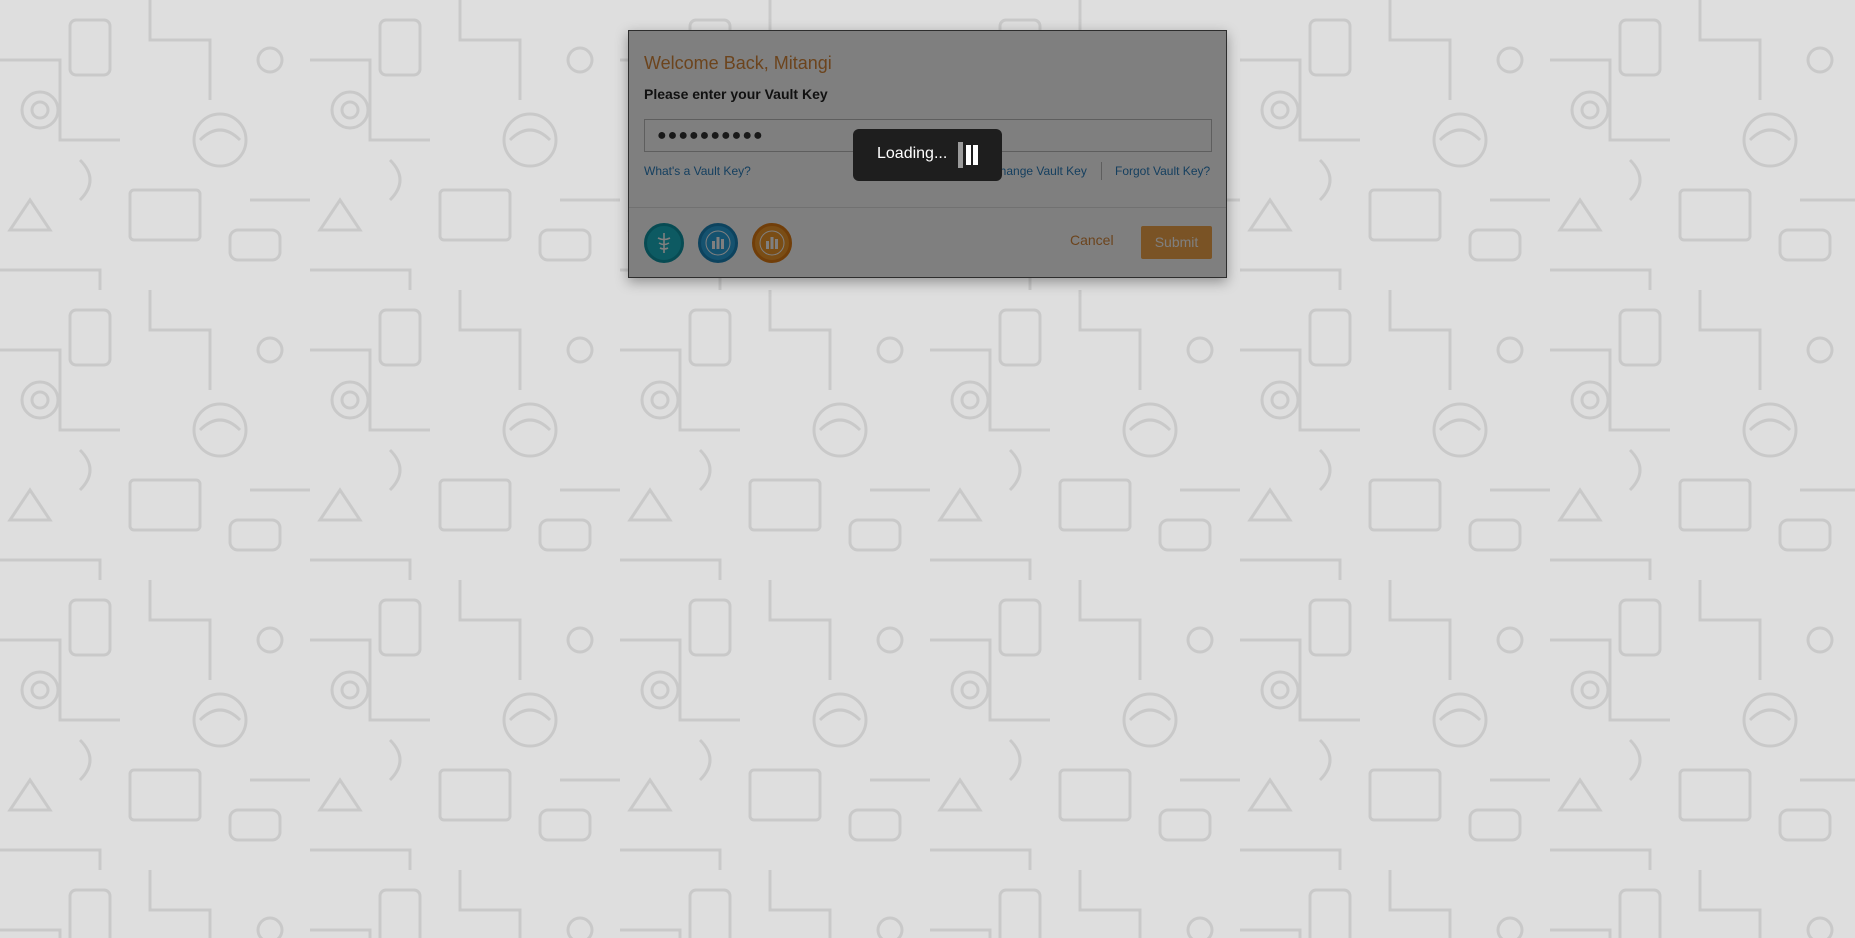 The height and width of the screenshot is (938, 1855). I want to click on loading-spinner-icon, so click(969, 155).